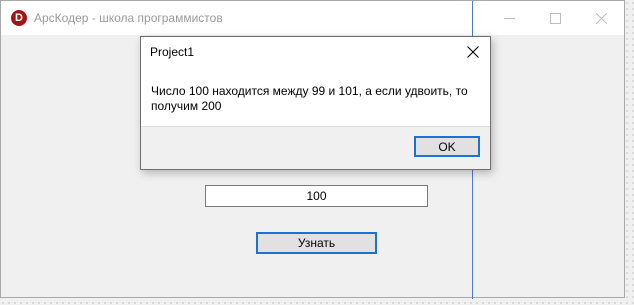 This screenshot has width=634, height=305. Describe the element at coordinates (312, 18) in the screenshot. I see `title-bar: D АрсКодер - школа программистов` at that location.